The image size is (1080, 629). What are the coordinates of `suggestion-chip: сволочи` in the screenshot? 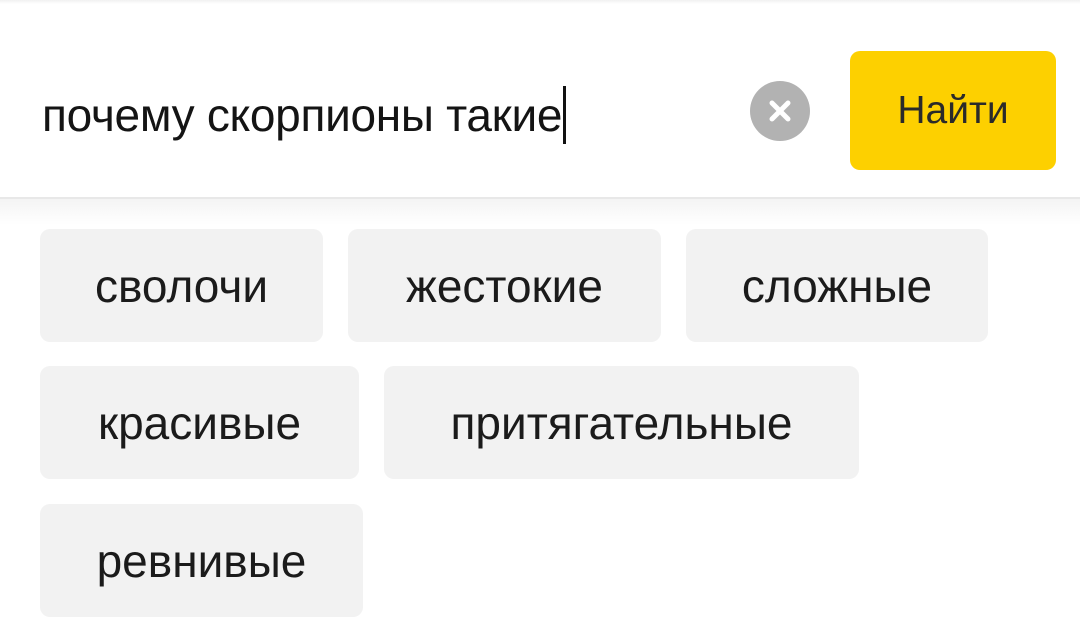 It's located at (181, 285).